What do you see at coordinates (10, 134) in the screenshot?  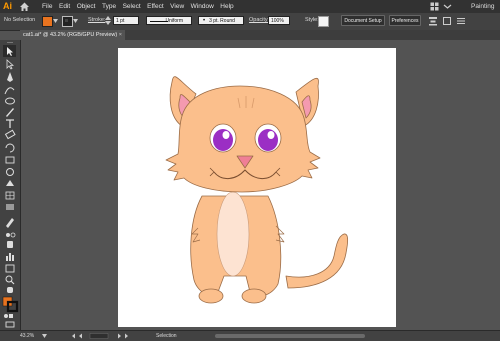 I see `eraser-tool-icon` at bounding box center [10, 134].